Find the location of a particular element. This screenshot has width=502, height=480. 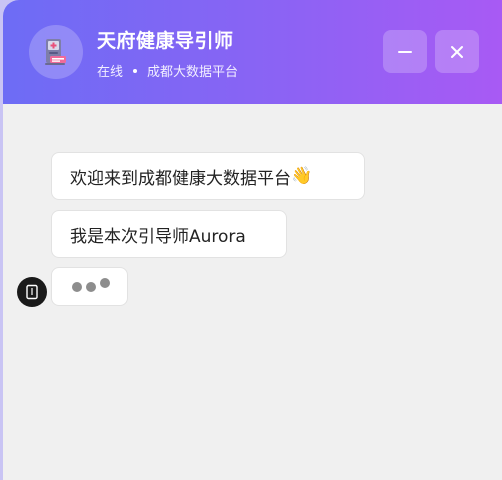

separator-dot is located at coordinates (135, 70).